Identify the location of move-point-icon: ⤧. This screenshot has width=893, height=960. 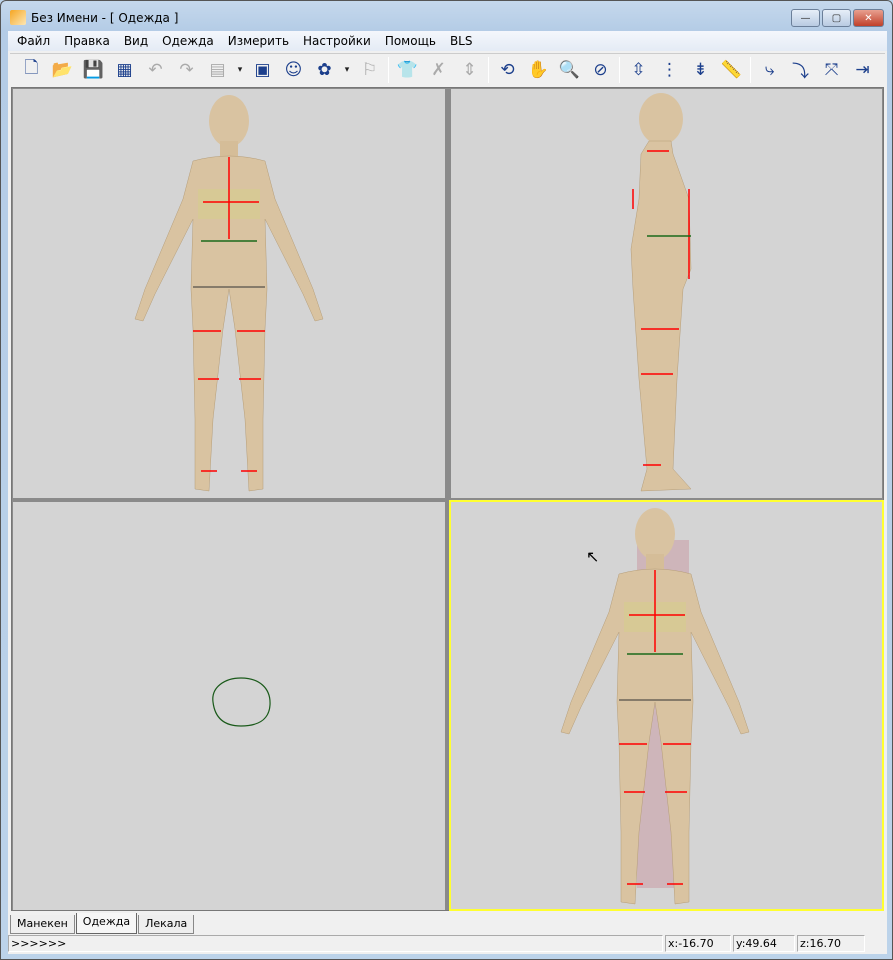
(831, 70).